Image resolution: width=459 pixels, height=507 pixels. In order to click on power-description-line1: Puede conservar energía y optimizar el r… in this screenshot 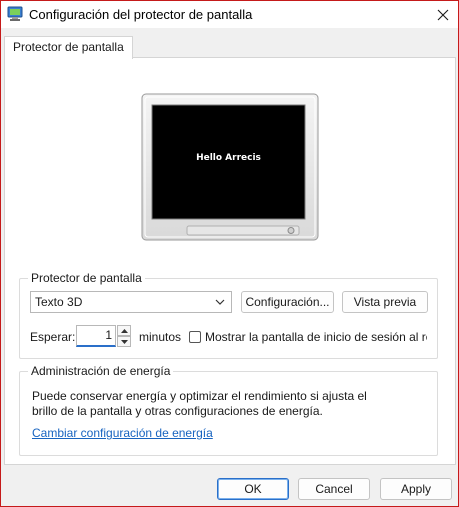, I will do `click(199, 396)`.